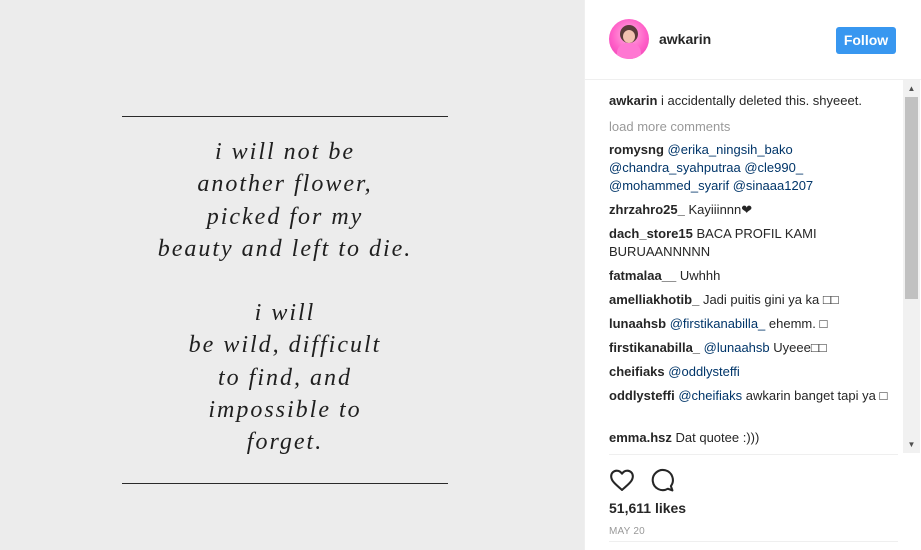 Image resolution: width=921 pixels, height=550 pixels. What do you see at coordinates (284, 377) in the screenshot?
I see `quote-line: to find, and` at bounding box center [284, 377].